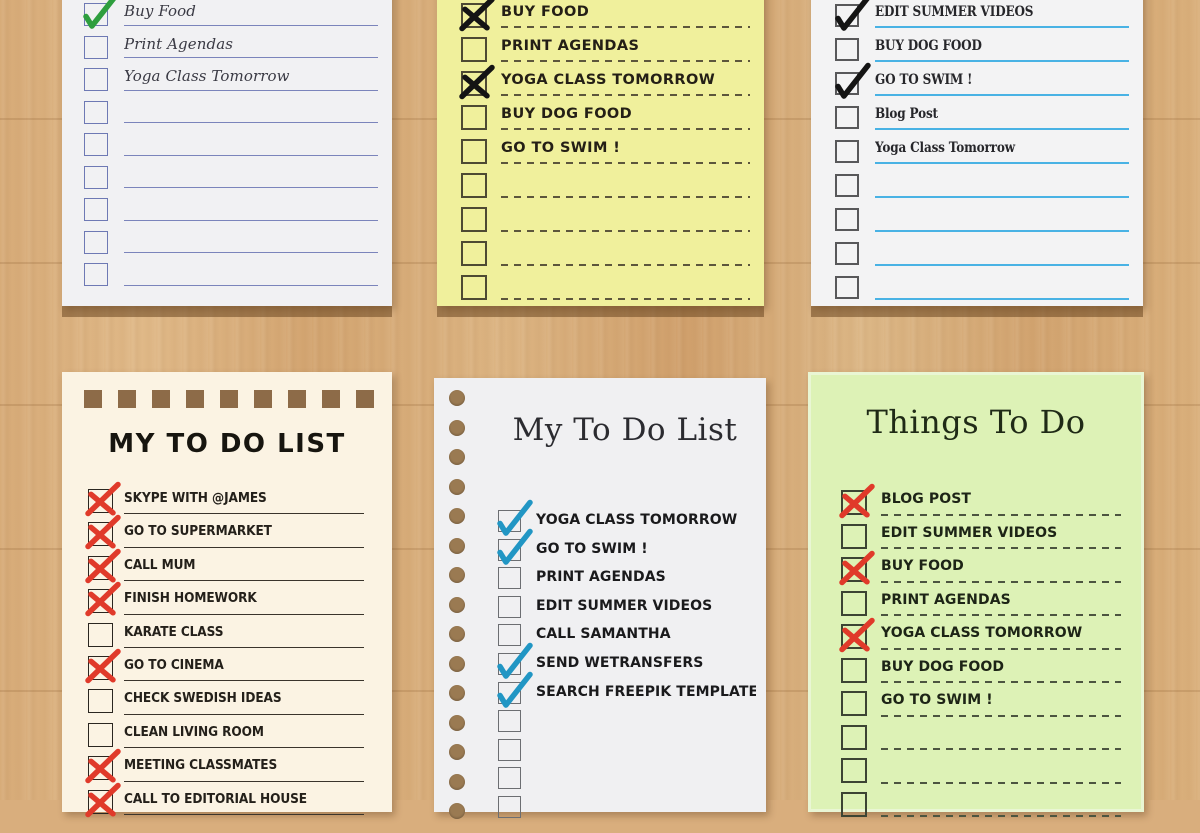 The image size is (1200, 833). I want to click on checklist-row: Print Agendas, so click(231, 49).